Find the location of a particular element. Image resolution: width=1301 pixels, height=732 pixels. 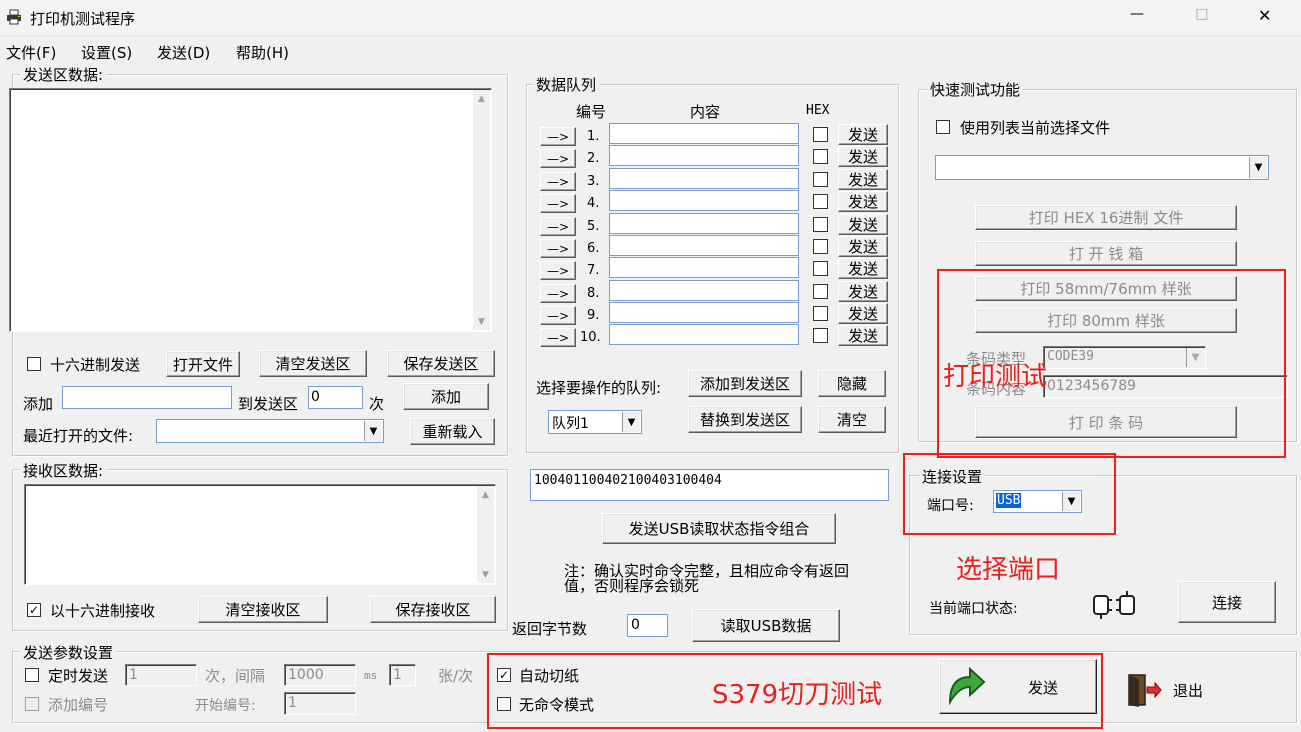

hide-button: 隐藏 is located at coordinates (852, 383).